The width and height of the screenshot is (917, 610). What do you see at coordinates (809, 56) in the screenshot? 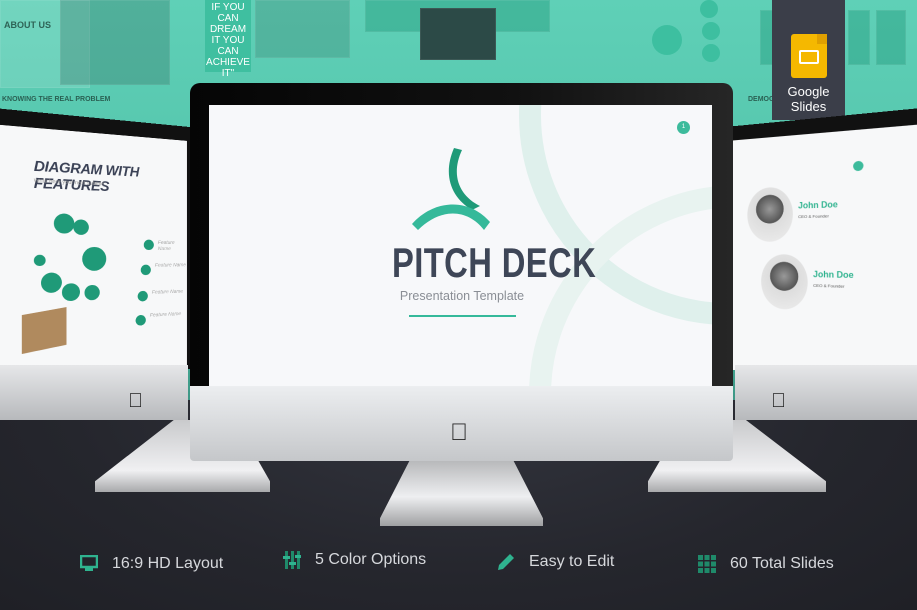
I see `google-slides-icon` at bounding box center [809, 56].